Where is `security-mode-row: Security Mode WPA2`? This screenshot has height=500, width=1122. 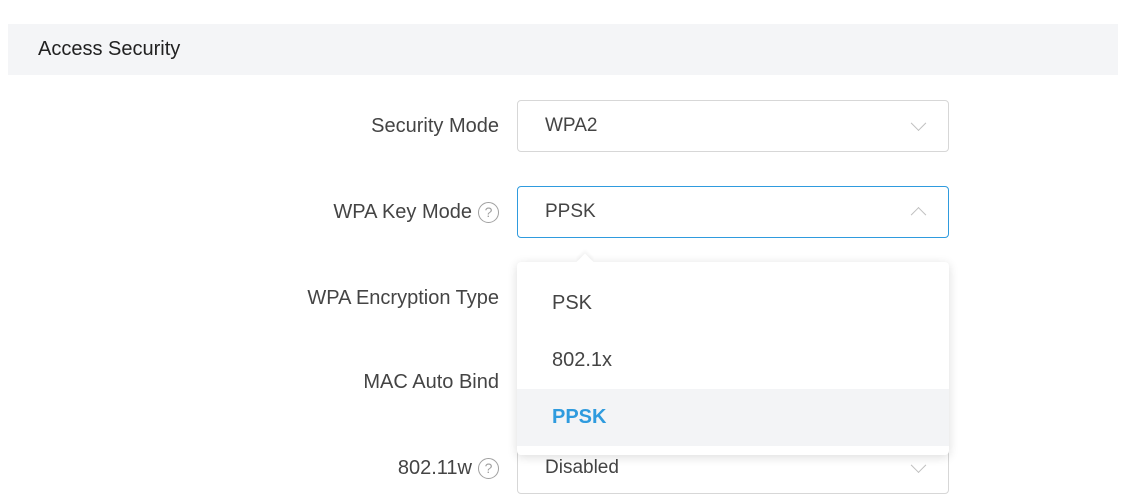
security-mode-row: Security Mode WPA2 is located at coordinates (561, 126).